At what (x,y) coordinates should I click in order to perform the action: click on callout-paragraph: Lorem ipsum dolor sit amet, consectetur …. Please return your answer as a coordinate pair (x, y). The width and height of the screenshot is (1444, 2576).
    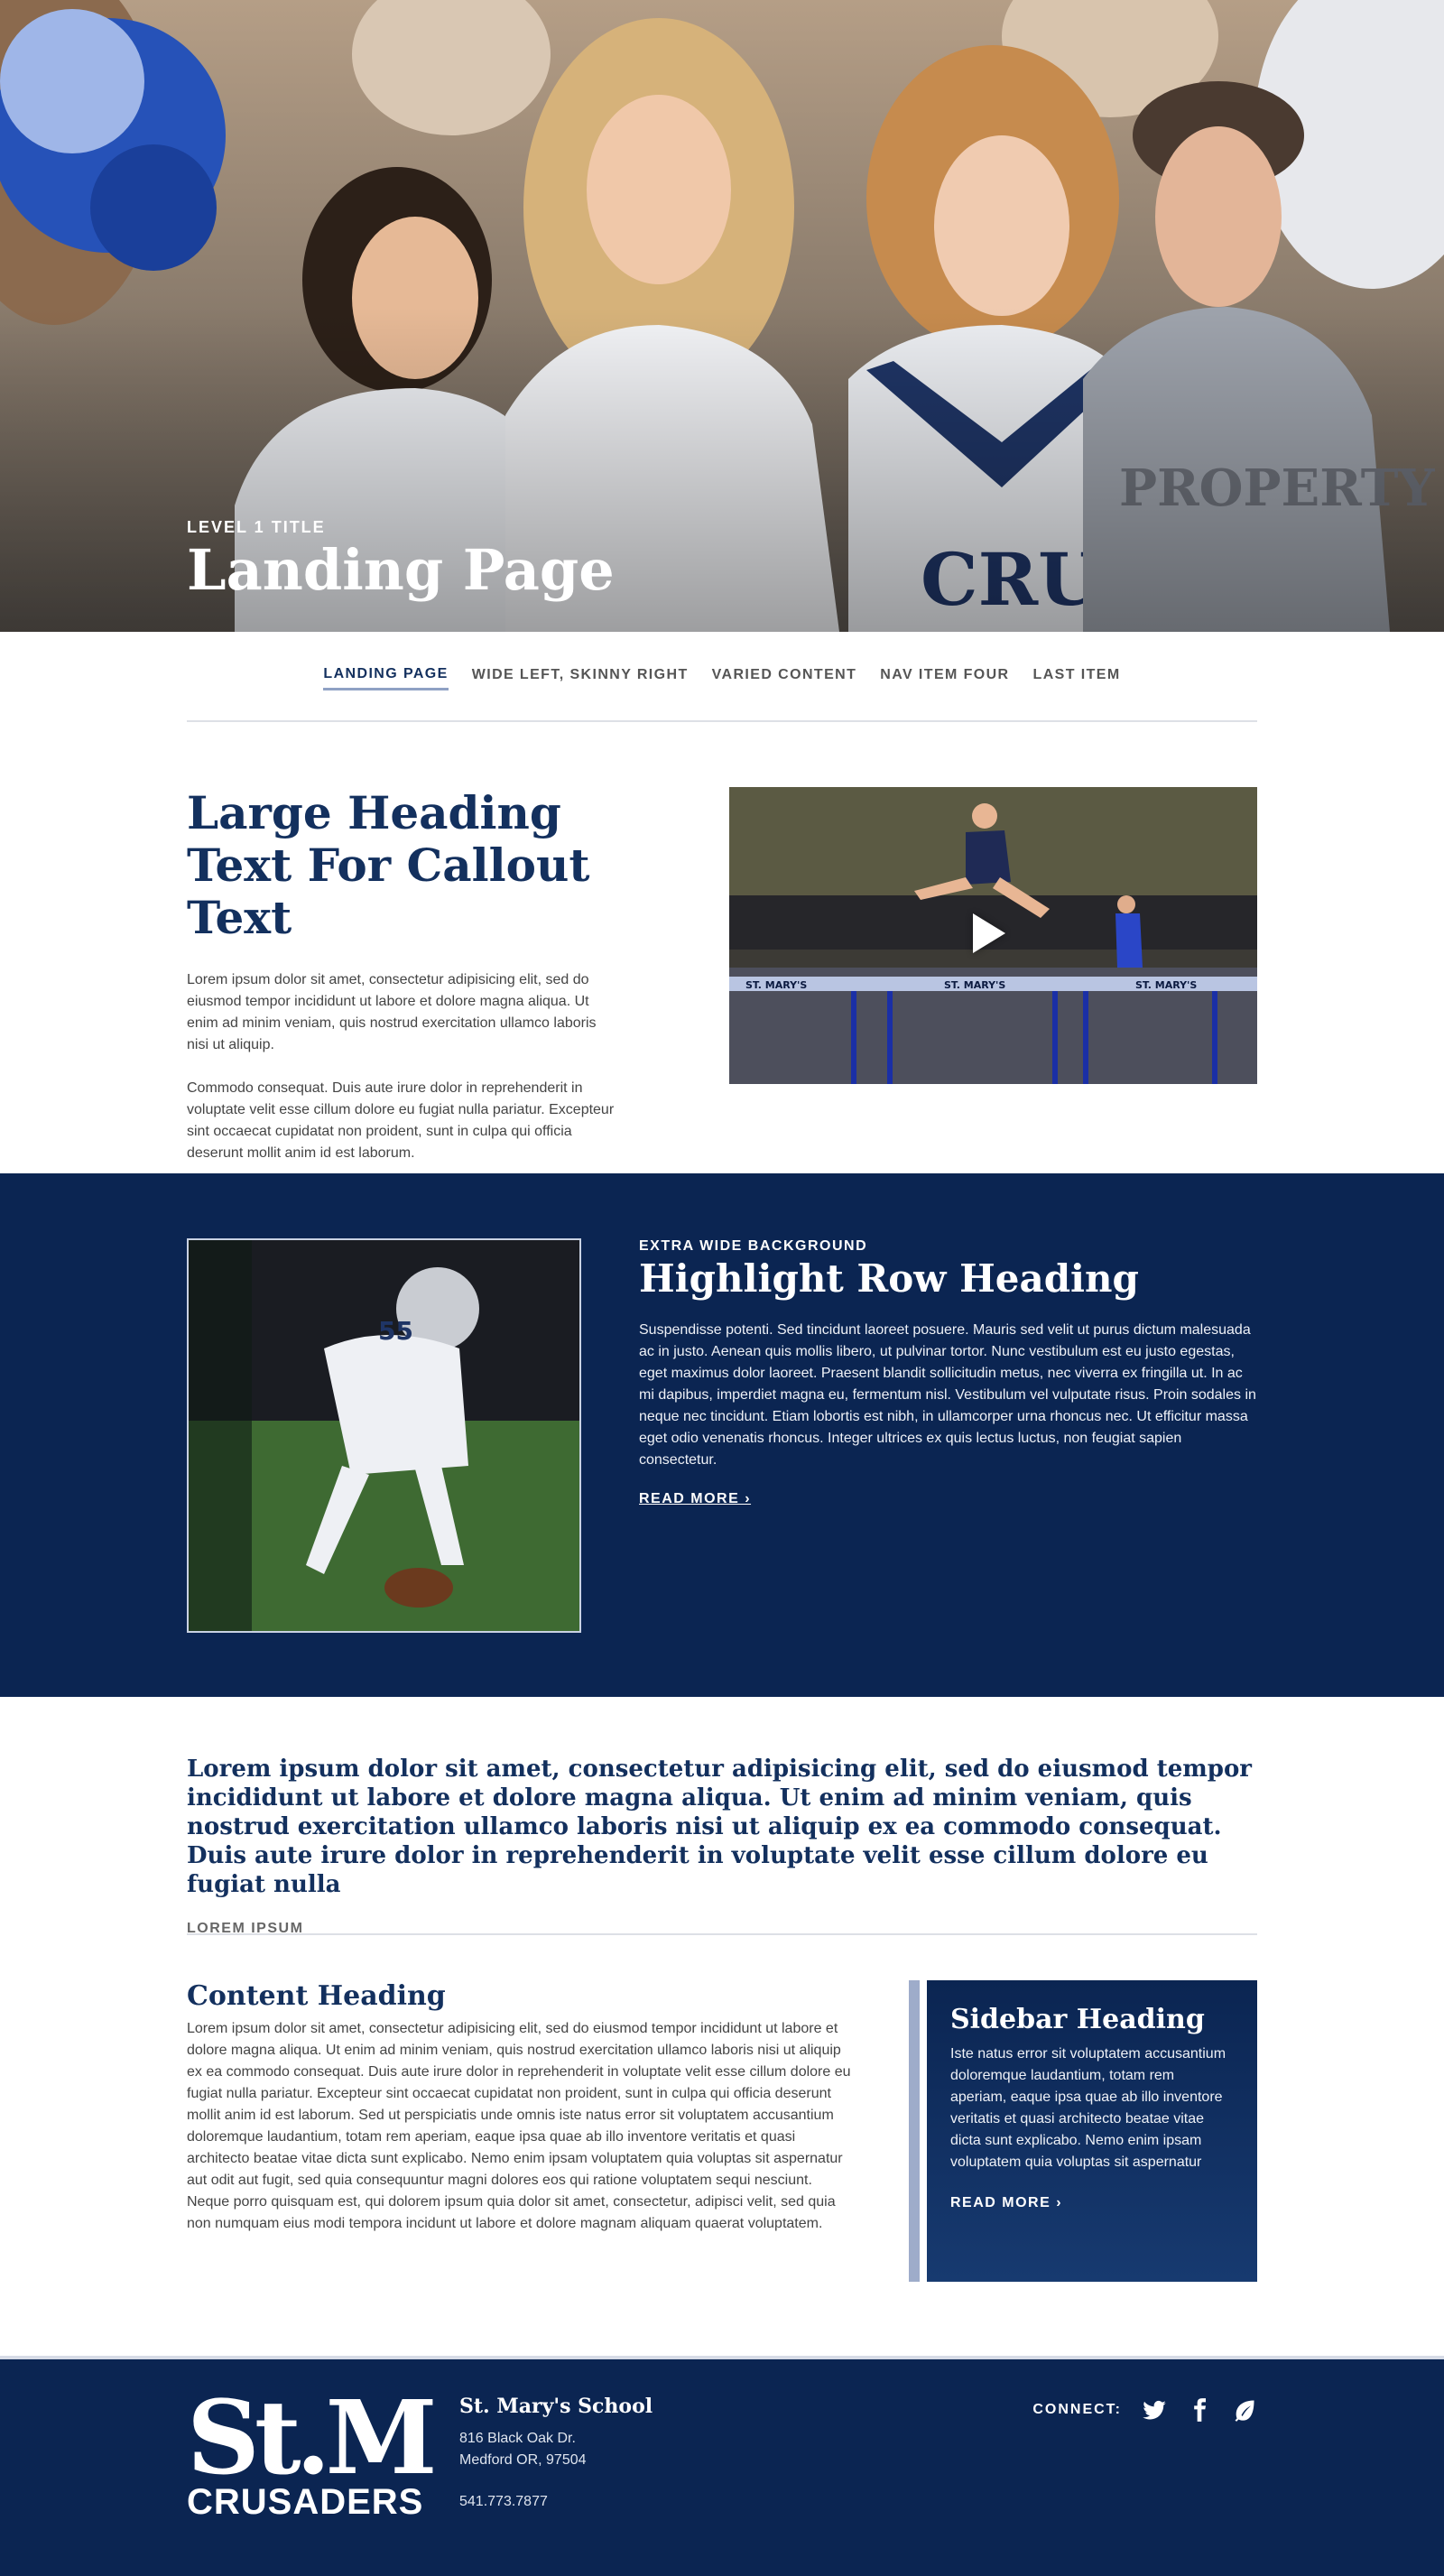
    Looking at the image, I should click on (392, 1012).